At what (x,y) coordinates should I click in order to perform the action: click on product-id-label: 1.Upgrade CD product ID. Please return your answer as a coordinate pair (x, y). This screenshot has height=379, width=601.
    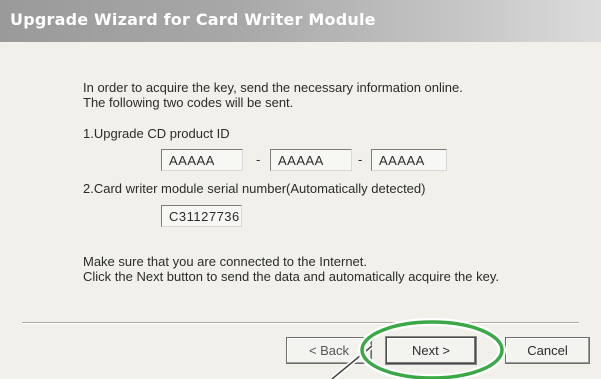
    Looking at the image, I should click on (156, 133).